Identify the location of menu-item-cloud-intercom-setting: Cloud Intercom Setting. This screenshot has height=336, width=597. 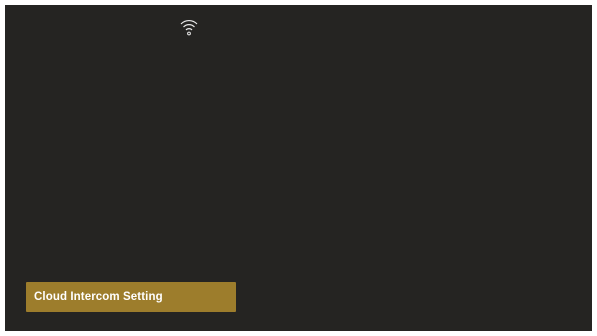
(131, 297).